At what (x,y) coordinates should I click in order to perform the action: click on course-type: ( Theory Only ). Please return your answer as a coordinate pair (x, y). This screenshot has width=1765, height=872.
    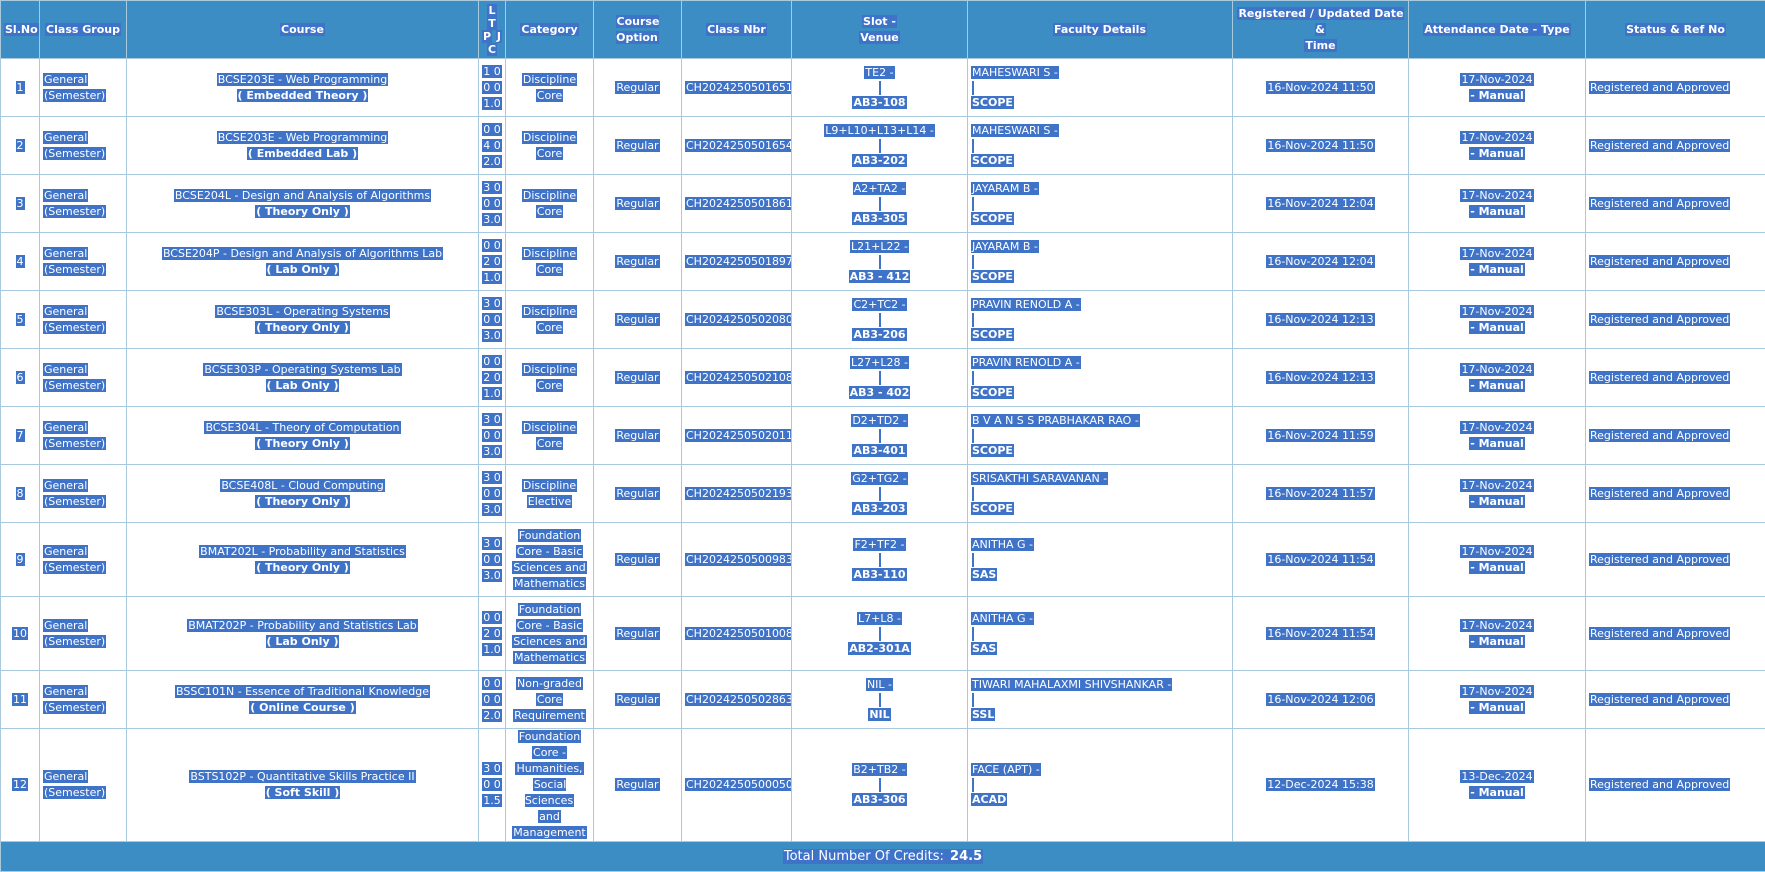
    Looking at the image, I should click on (302, 327).